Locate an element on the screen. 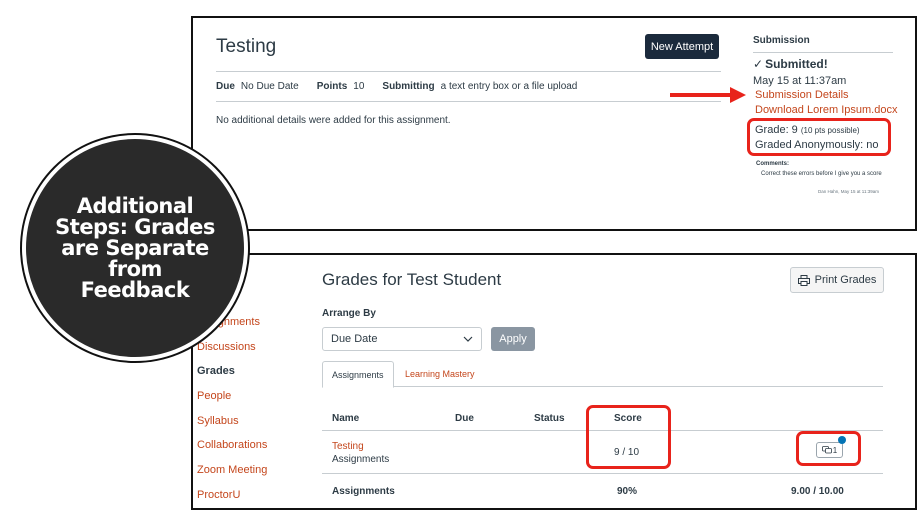  submitting-value: a text entry box or a file upload is located at coordinates (509, 86).